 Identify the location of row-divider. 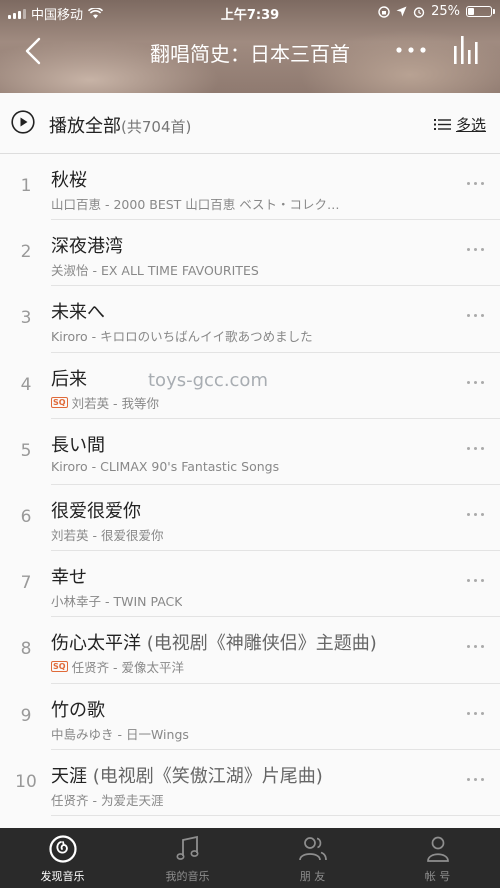
(275, 815).